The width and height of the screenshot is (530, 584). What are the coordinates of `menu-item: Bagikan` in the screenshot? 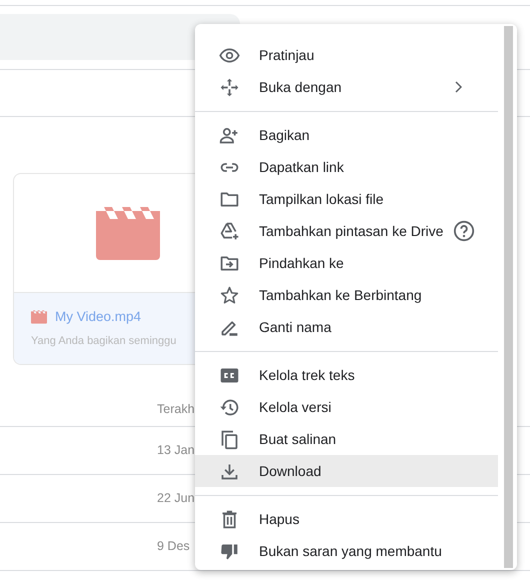 It's located at (346, 135).